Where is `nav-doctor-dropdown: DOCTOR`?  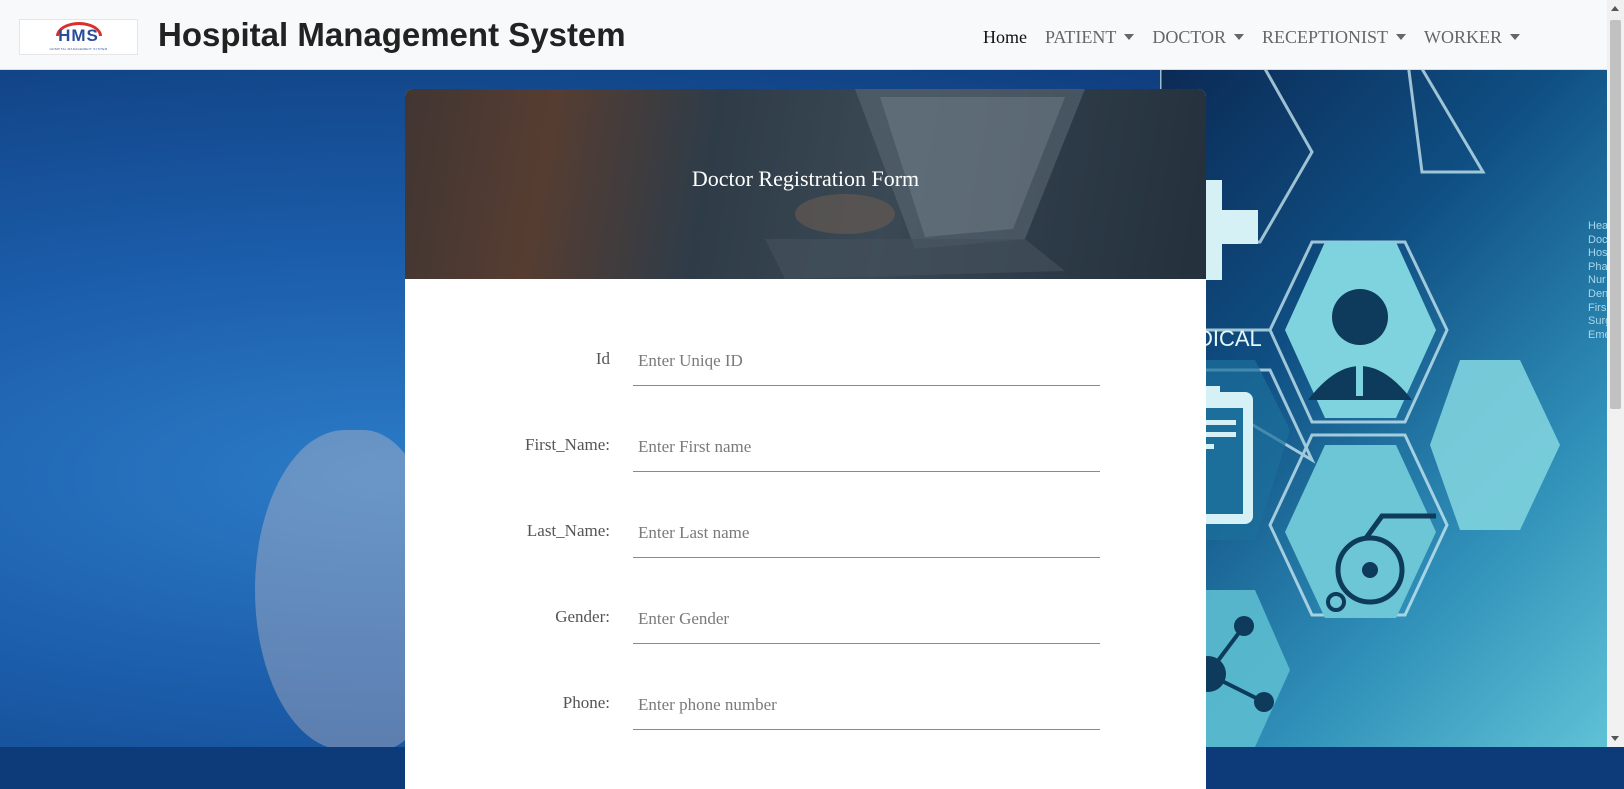
nav-doctor-dropdown: DOCTOR is located at coordinates (1198, 37).